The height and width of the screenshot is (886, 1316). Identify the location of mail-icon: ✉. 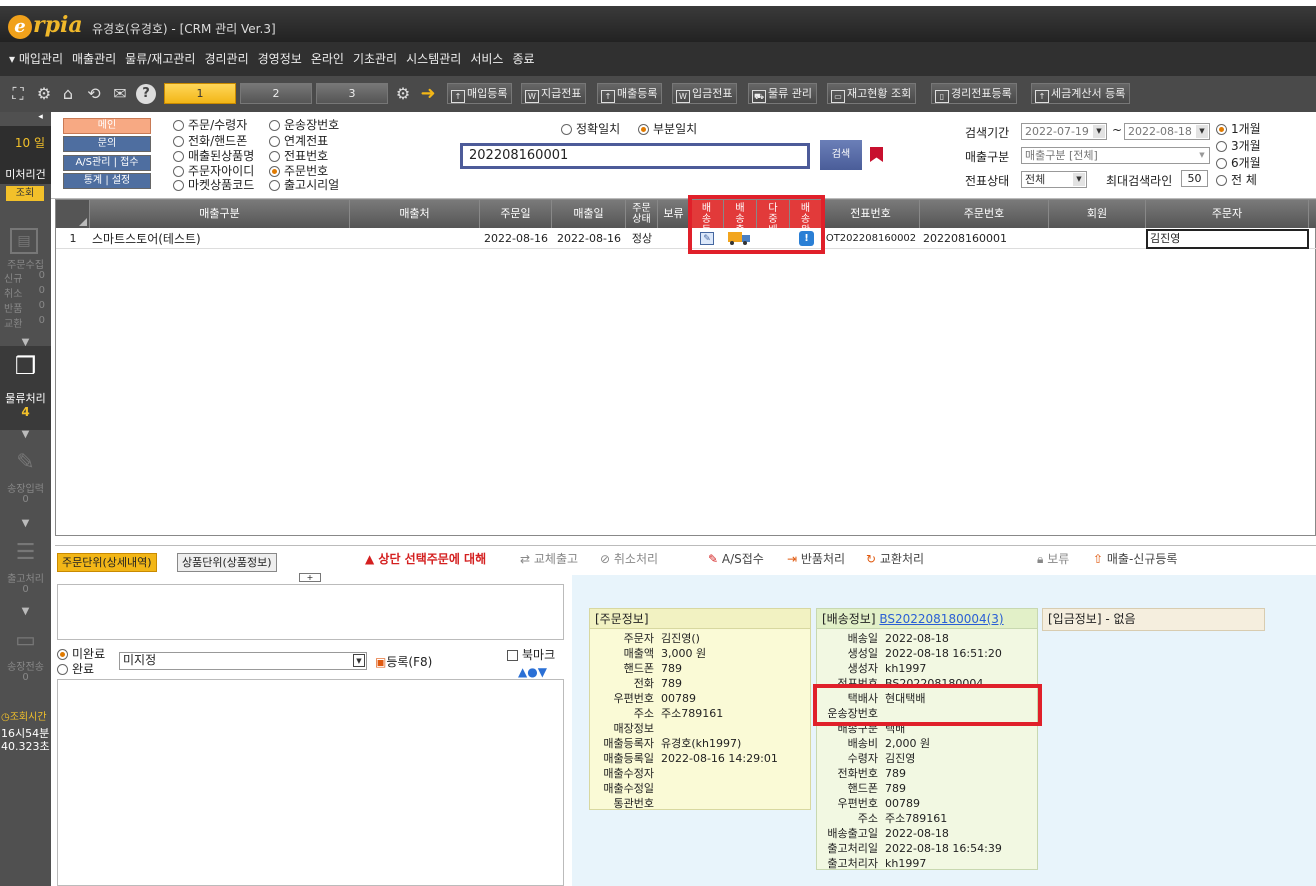
(120, 94).